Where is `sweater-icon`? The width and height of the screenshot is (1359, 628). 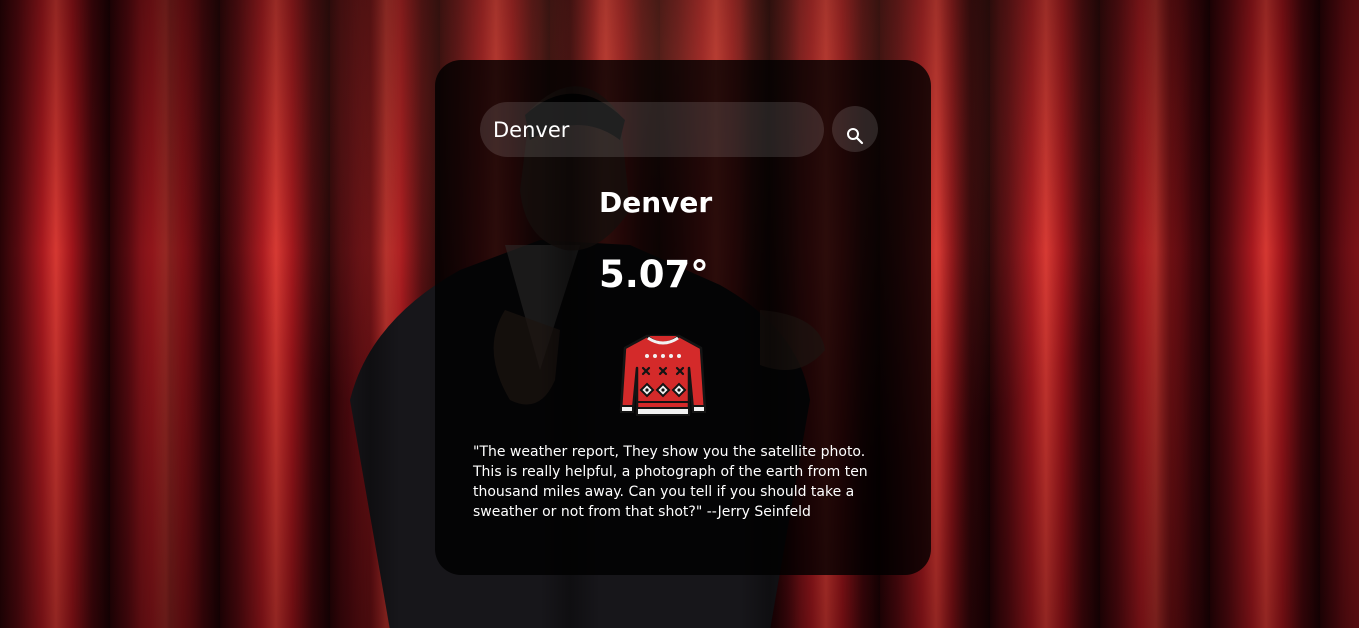
sweater-icon is located at coordinates (663, 375).